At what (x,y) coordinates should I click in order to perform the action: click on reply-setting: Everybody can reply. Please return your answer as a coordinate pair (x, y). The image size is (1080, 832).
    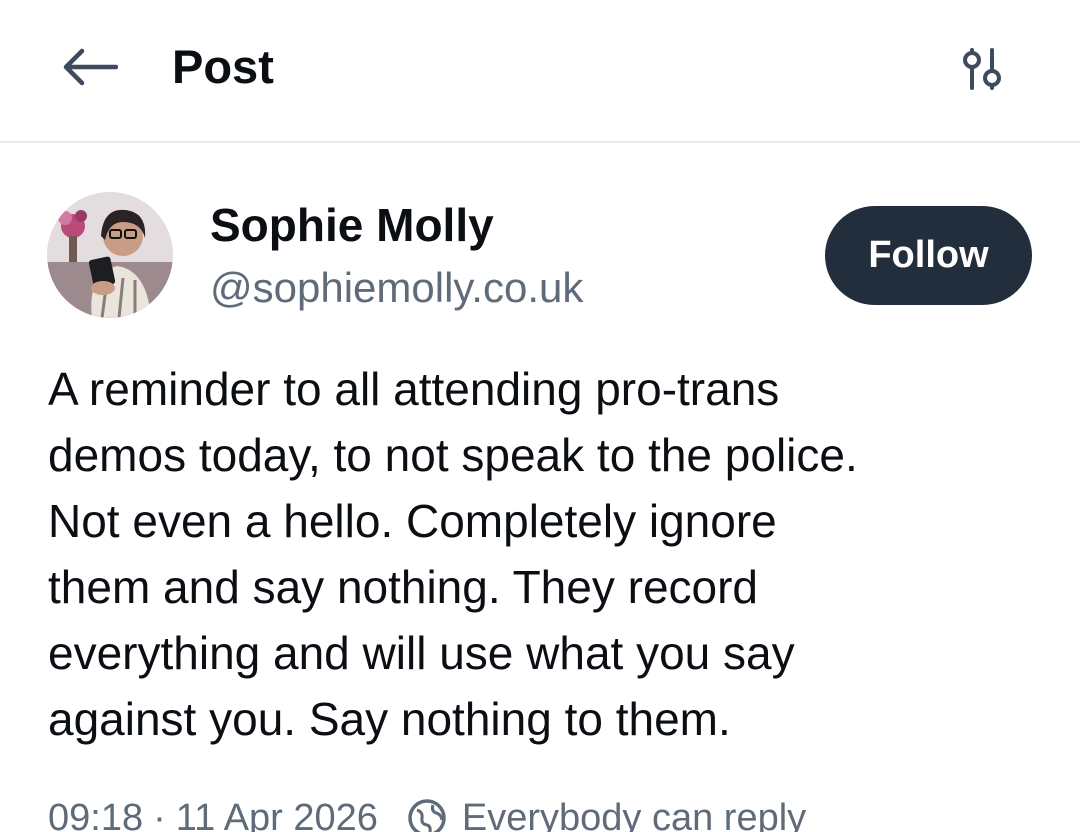
    Looking at the image, I should click on (634, 814).